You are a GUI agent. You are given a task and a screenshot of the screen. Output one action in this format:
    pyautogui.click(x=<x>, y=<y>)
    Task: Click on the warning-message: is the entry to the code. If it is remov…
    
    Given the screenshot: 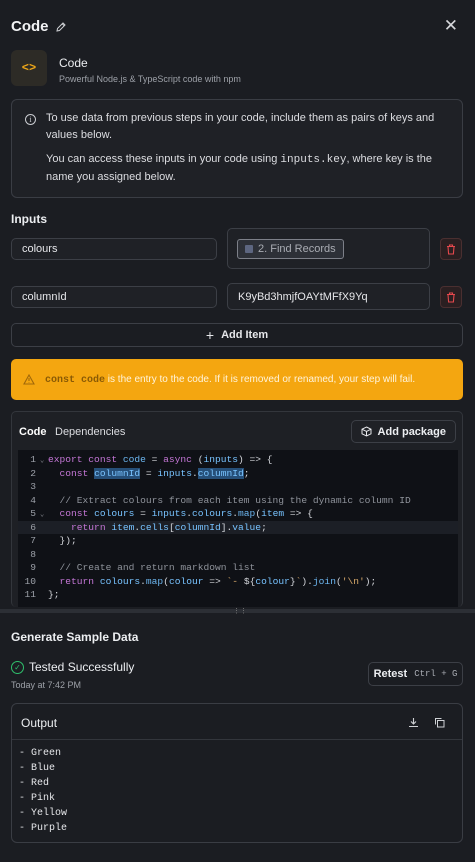 What is the action you would take?
    pyautogui.click(x=260, y=379)
    